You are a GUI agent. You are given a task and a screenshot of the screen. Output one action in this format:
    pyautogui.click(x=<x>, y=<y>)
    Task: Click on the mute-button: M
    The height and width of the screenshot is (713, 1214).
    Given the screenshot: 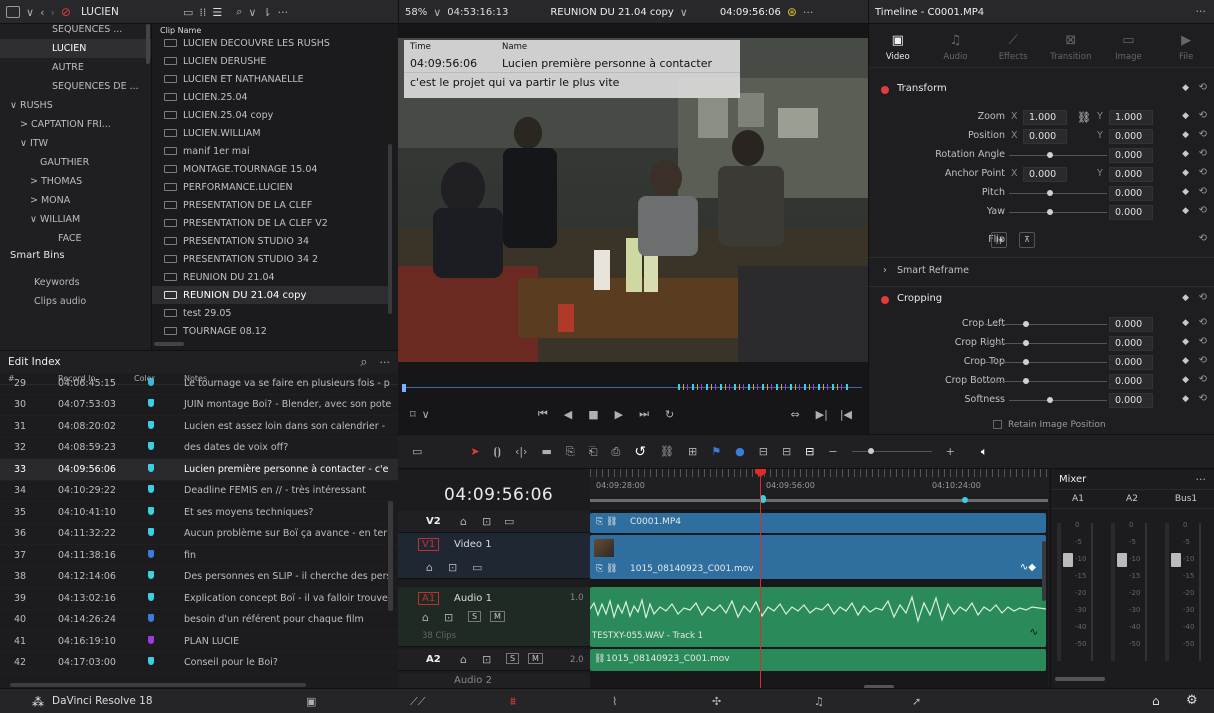 What is the action you would take?
    pyautogui.click(x=497, y=616)
    